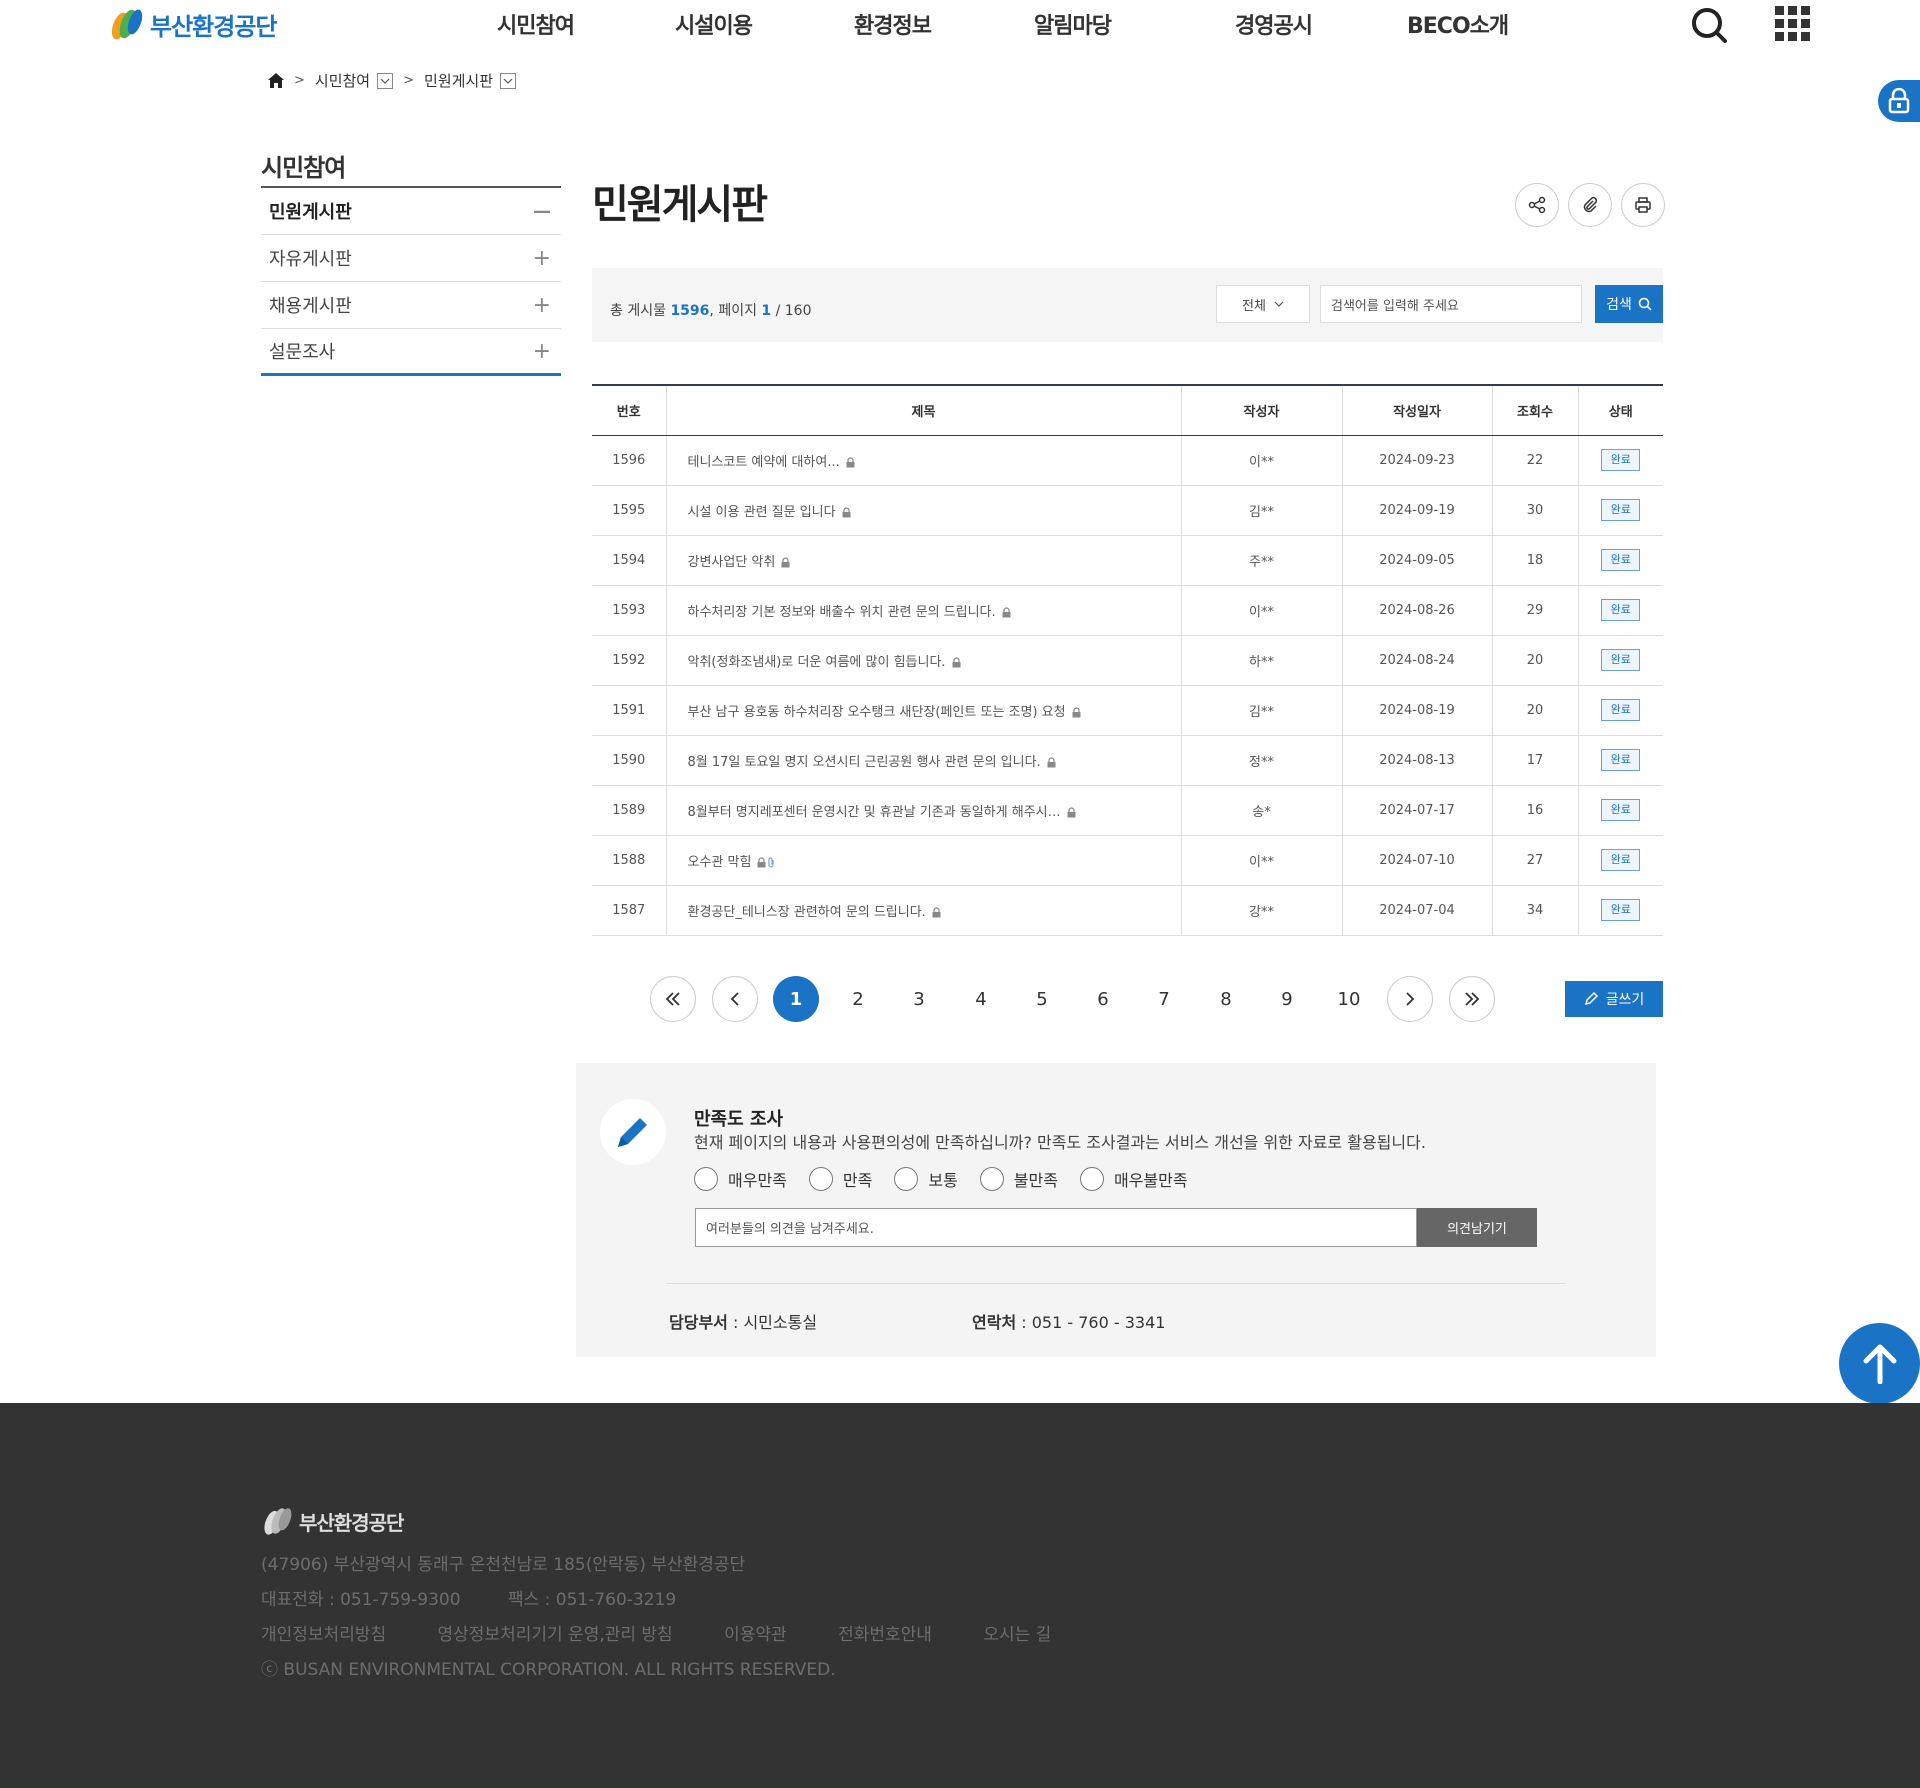  What do you see at coordinates (919, 999) in the screenshot?
I see `page-number: 3` at bounding box center [919, 999].